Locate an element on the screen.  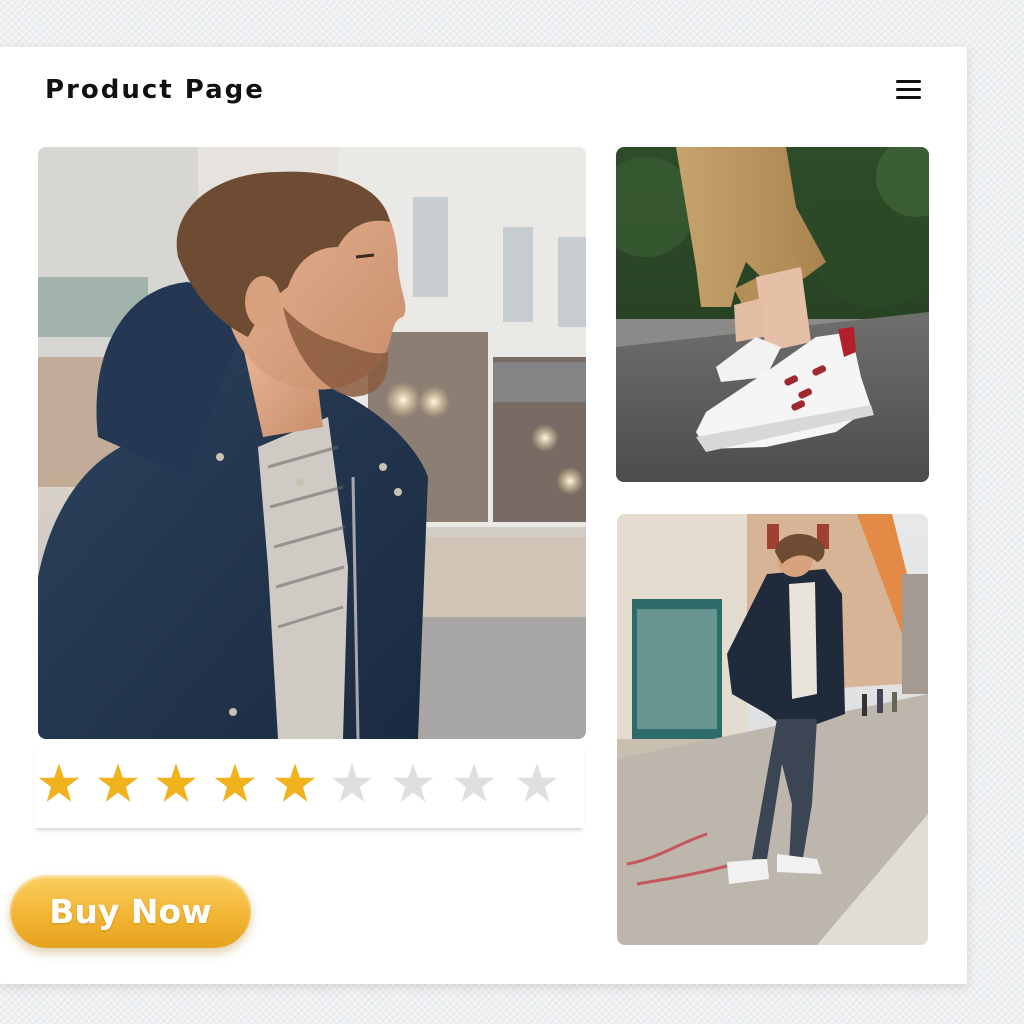
rating-panel is located at coordinates (309, 785).